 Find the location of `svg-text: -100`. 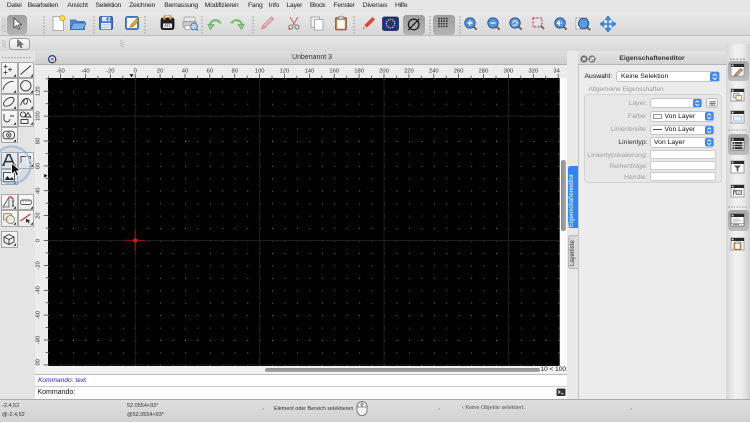

svg-text: -100 is located at coordinates (38, 362).